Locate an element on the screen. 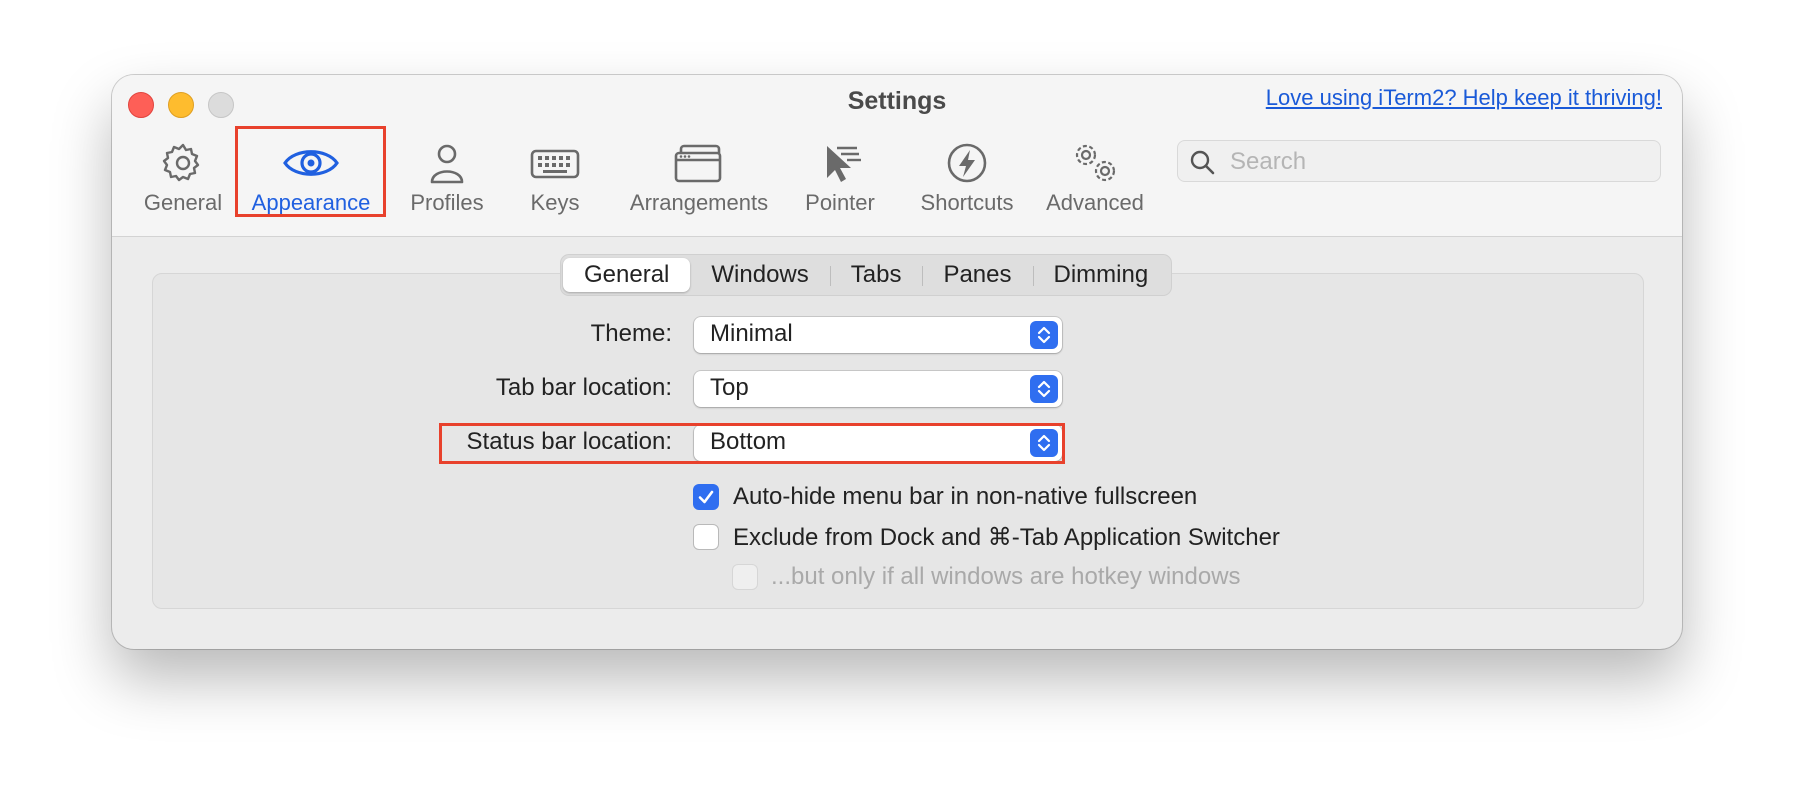 This screenshot has width=1794, height=798. toolbar-shortcuts: Shortcuts is located at coordinates (967, 180).